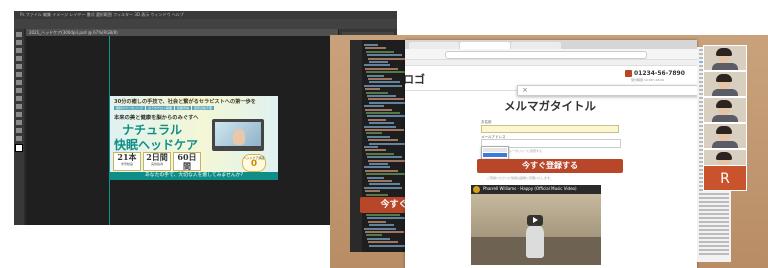 The height and width of the screenshot is (268, 768). What do you see at coordinates (19, 42) in the screenshot?
I see `marquee-tool-icon` at bounding box center [19, 42].